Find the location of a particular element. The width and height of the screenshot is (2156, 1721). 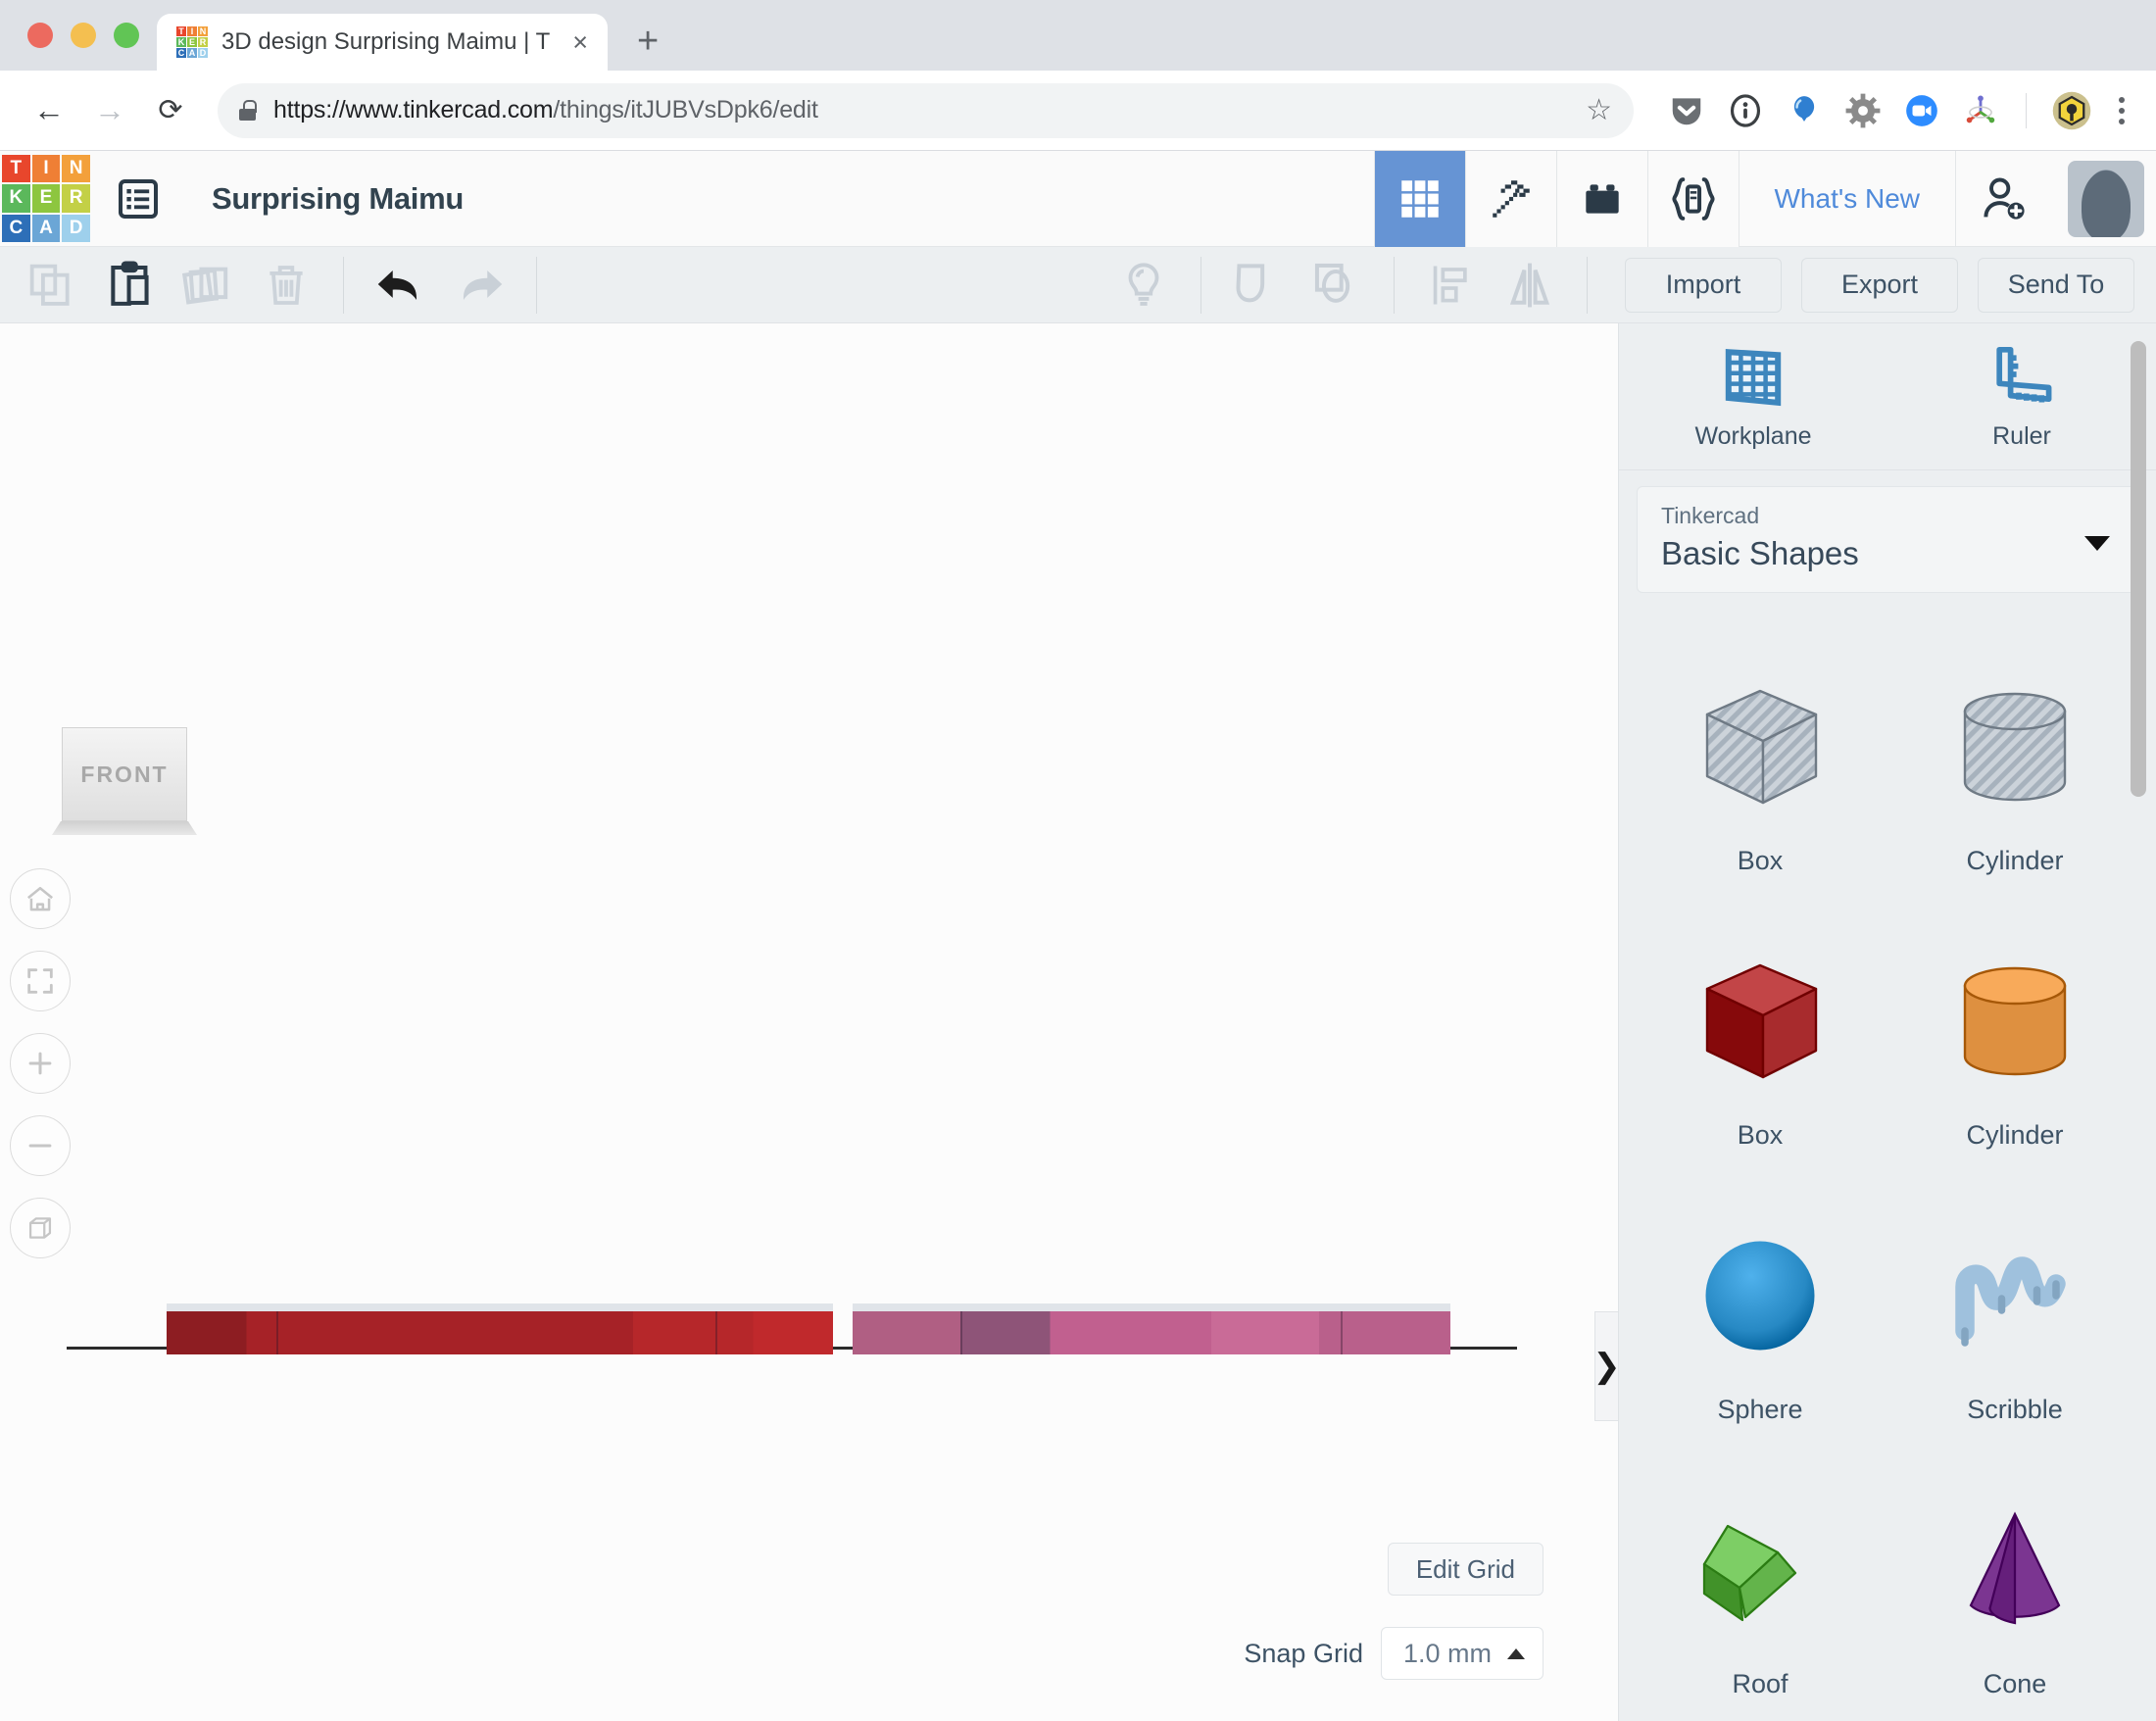

shape-scribble: Scribble is located at coordinates (2014, 1318).